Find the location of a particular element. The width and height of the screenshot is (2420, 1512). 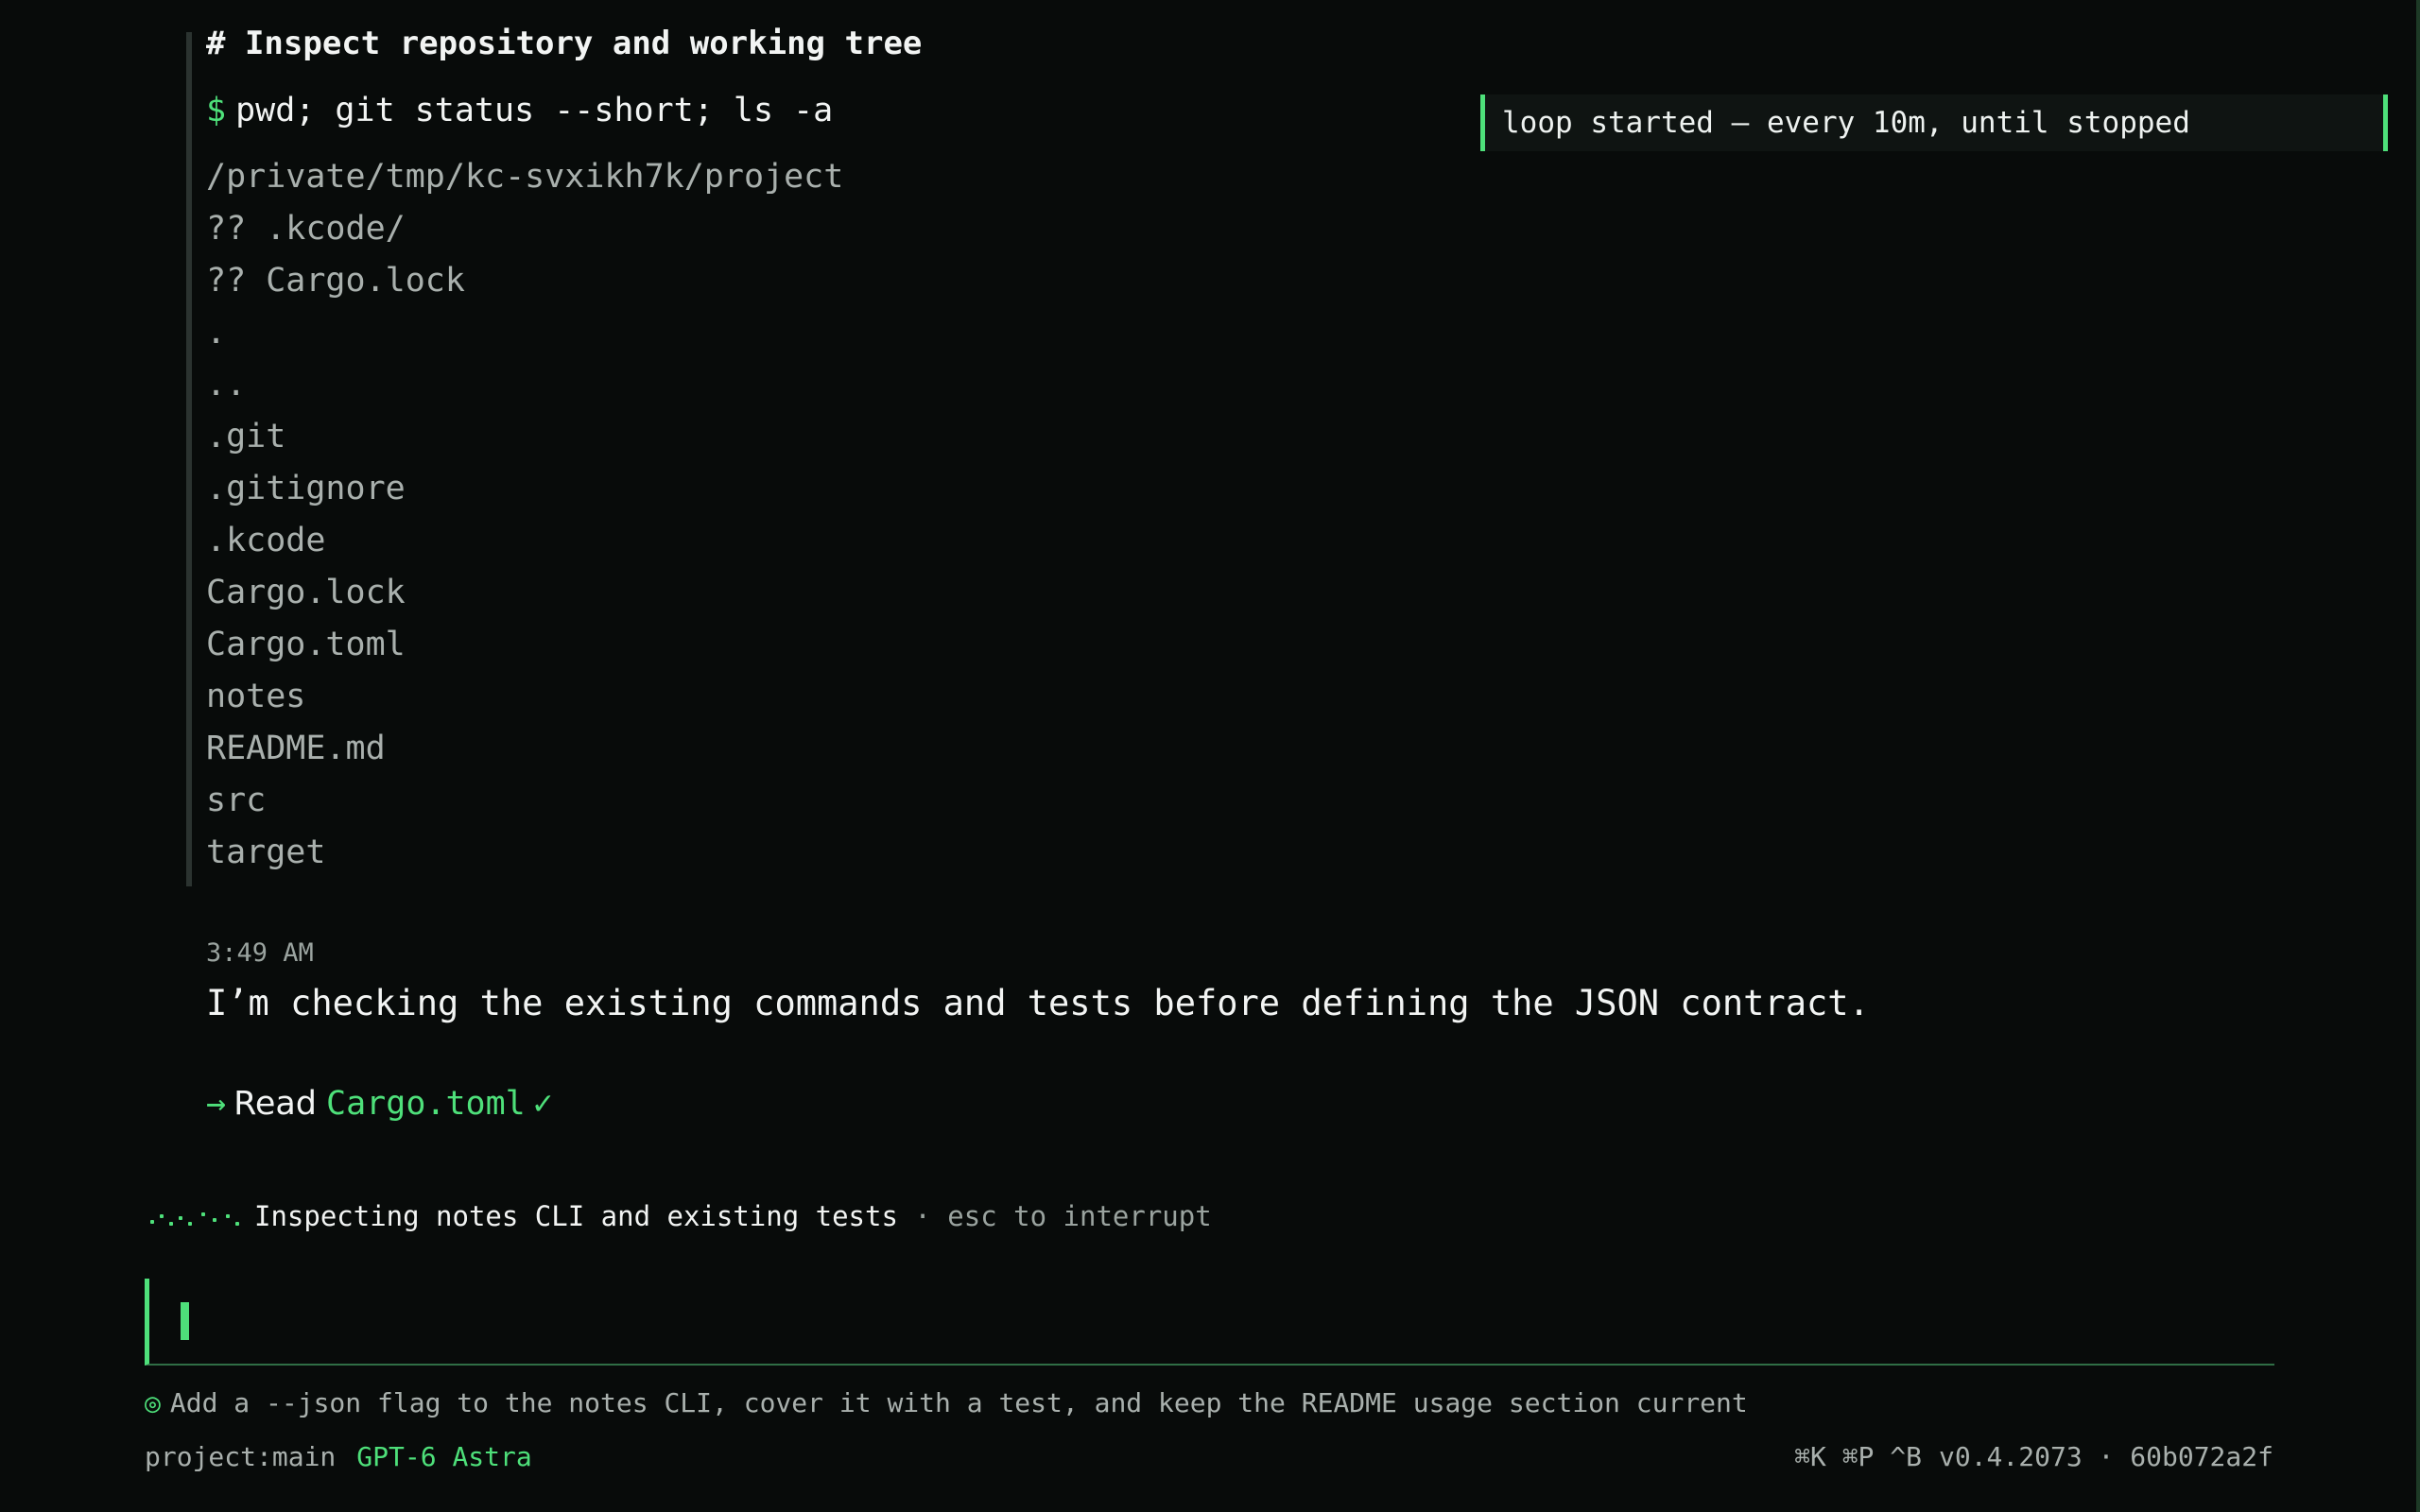

read-file-action: → Read Cargo.toml ✓ is located at coordinates (379, 1104).